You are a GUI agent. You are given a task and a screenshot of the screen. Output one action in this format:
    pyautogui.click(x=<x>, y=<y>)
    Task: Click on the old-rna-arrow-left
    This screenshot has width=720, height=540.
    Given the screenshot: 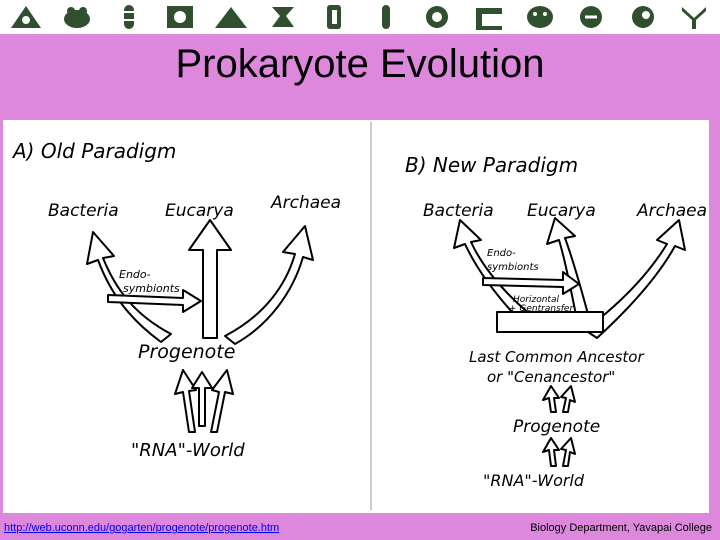 What is the action you would take?
    pyautogui.click(x=185, y=401)
    